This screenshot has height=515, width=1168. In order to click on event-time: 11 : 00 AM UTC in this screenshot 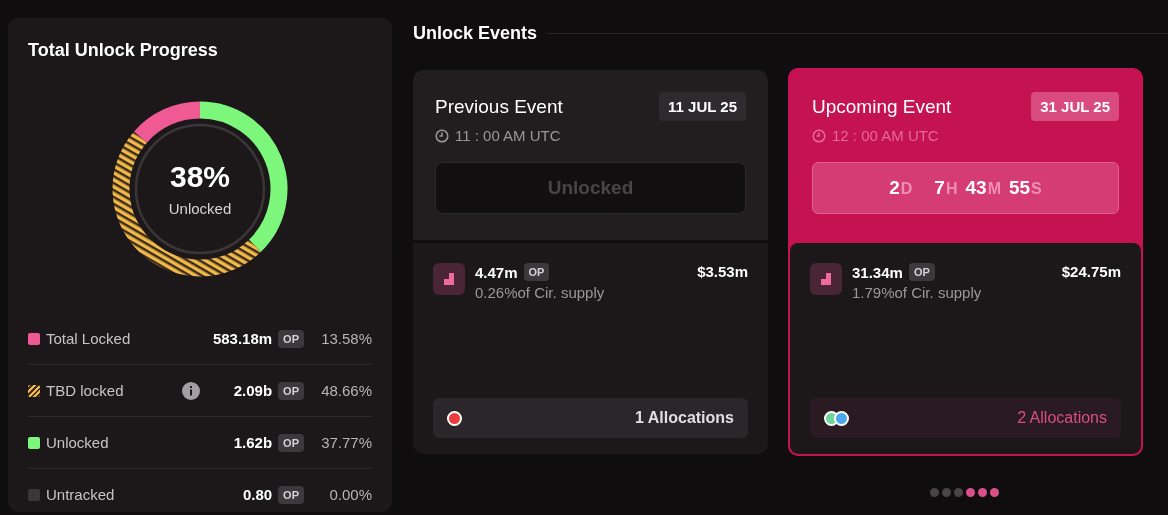, I will do `click(508, 135)`.